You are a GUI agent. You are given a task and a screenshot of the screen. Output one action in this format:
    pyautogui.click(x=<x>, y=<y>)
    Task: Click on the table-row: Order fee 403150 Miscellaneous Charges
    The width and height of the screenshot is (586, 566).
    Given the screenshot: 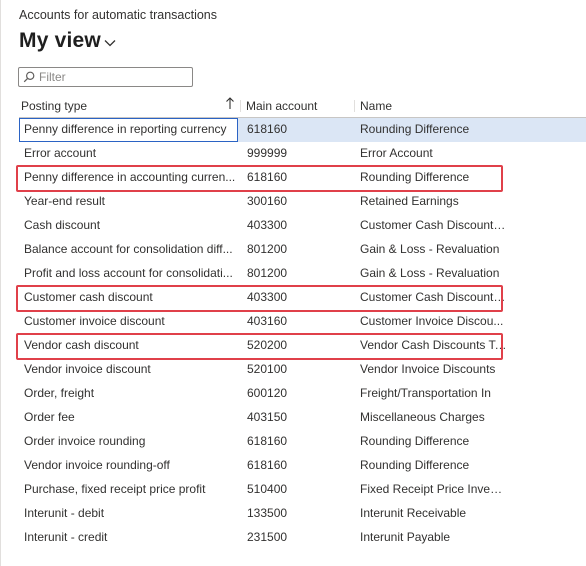 What is the action you would take?
    pyautogui.click(x=302, y=418)
    